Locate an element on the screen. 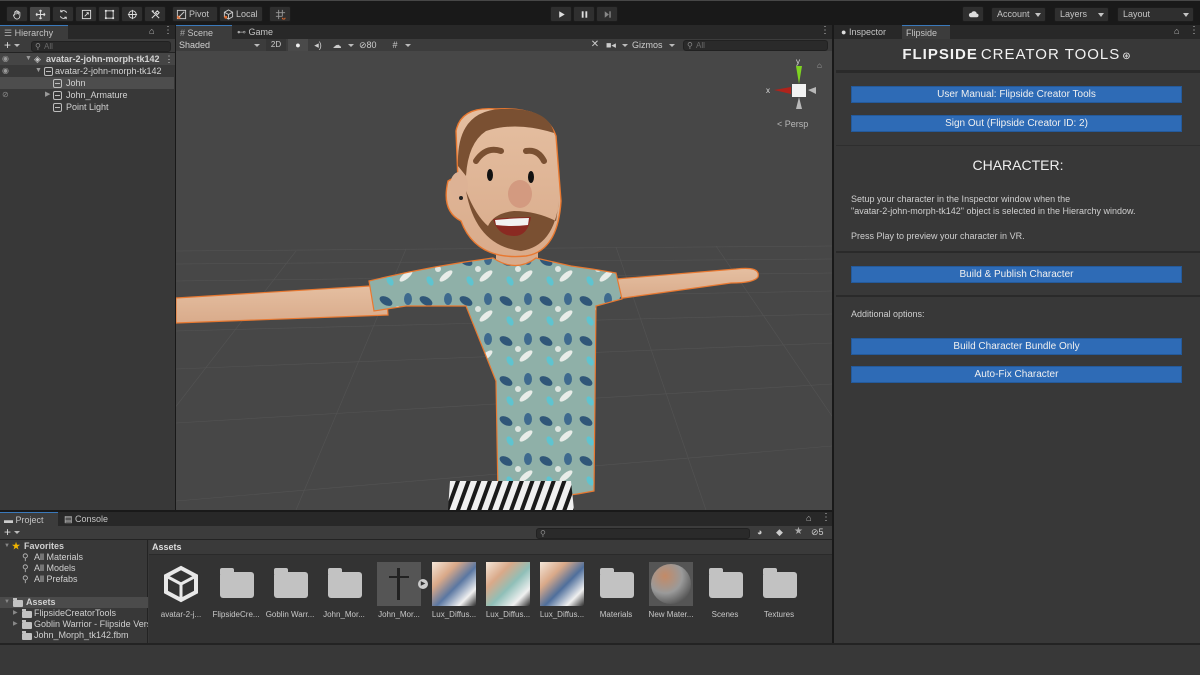 The image size is (1200, 675). tab-game: ⊷ Game is located at coordinates (258, 32).